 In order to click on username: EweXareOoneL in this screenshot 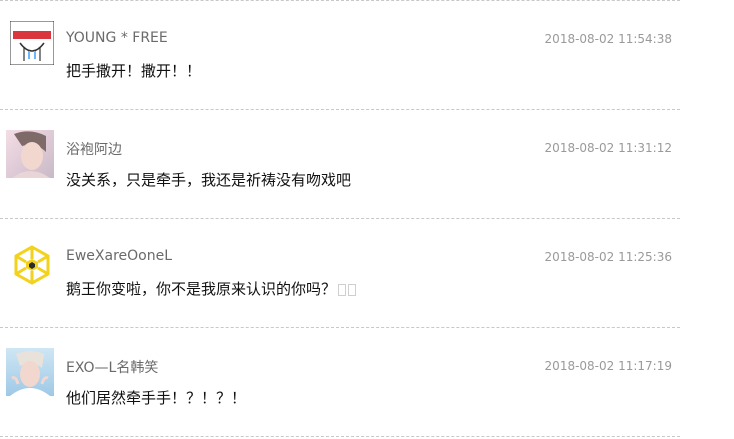, I will do `click(119, 256)`.